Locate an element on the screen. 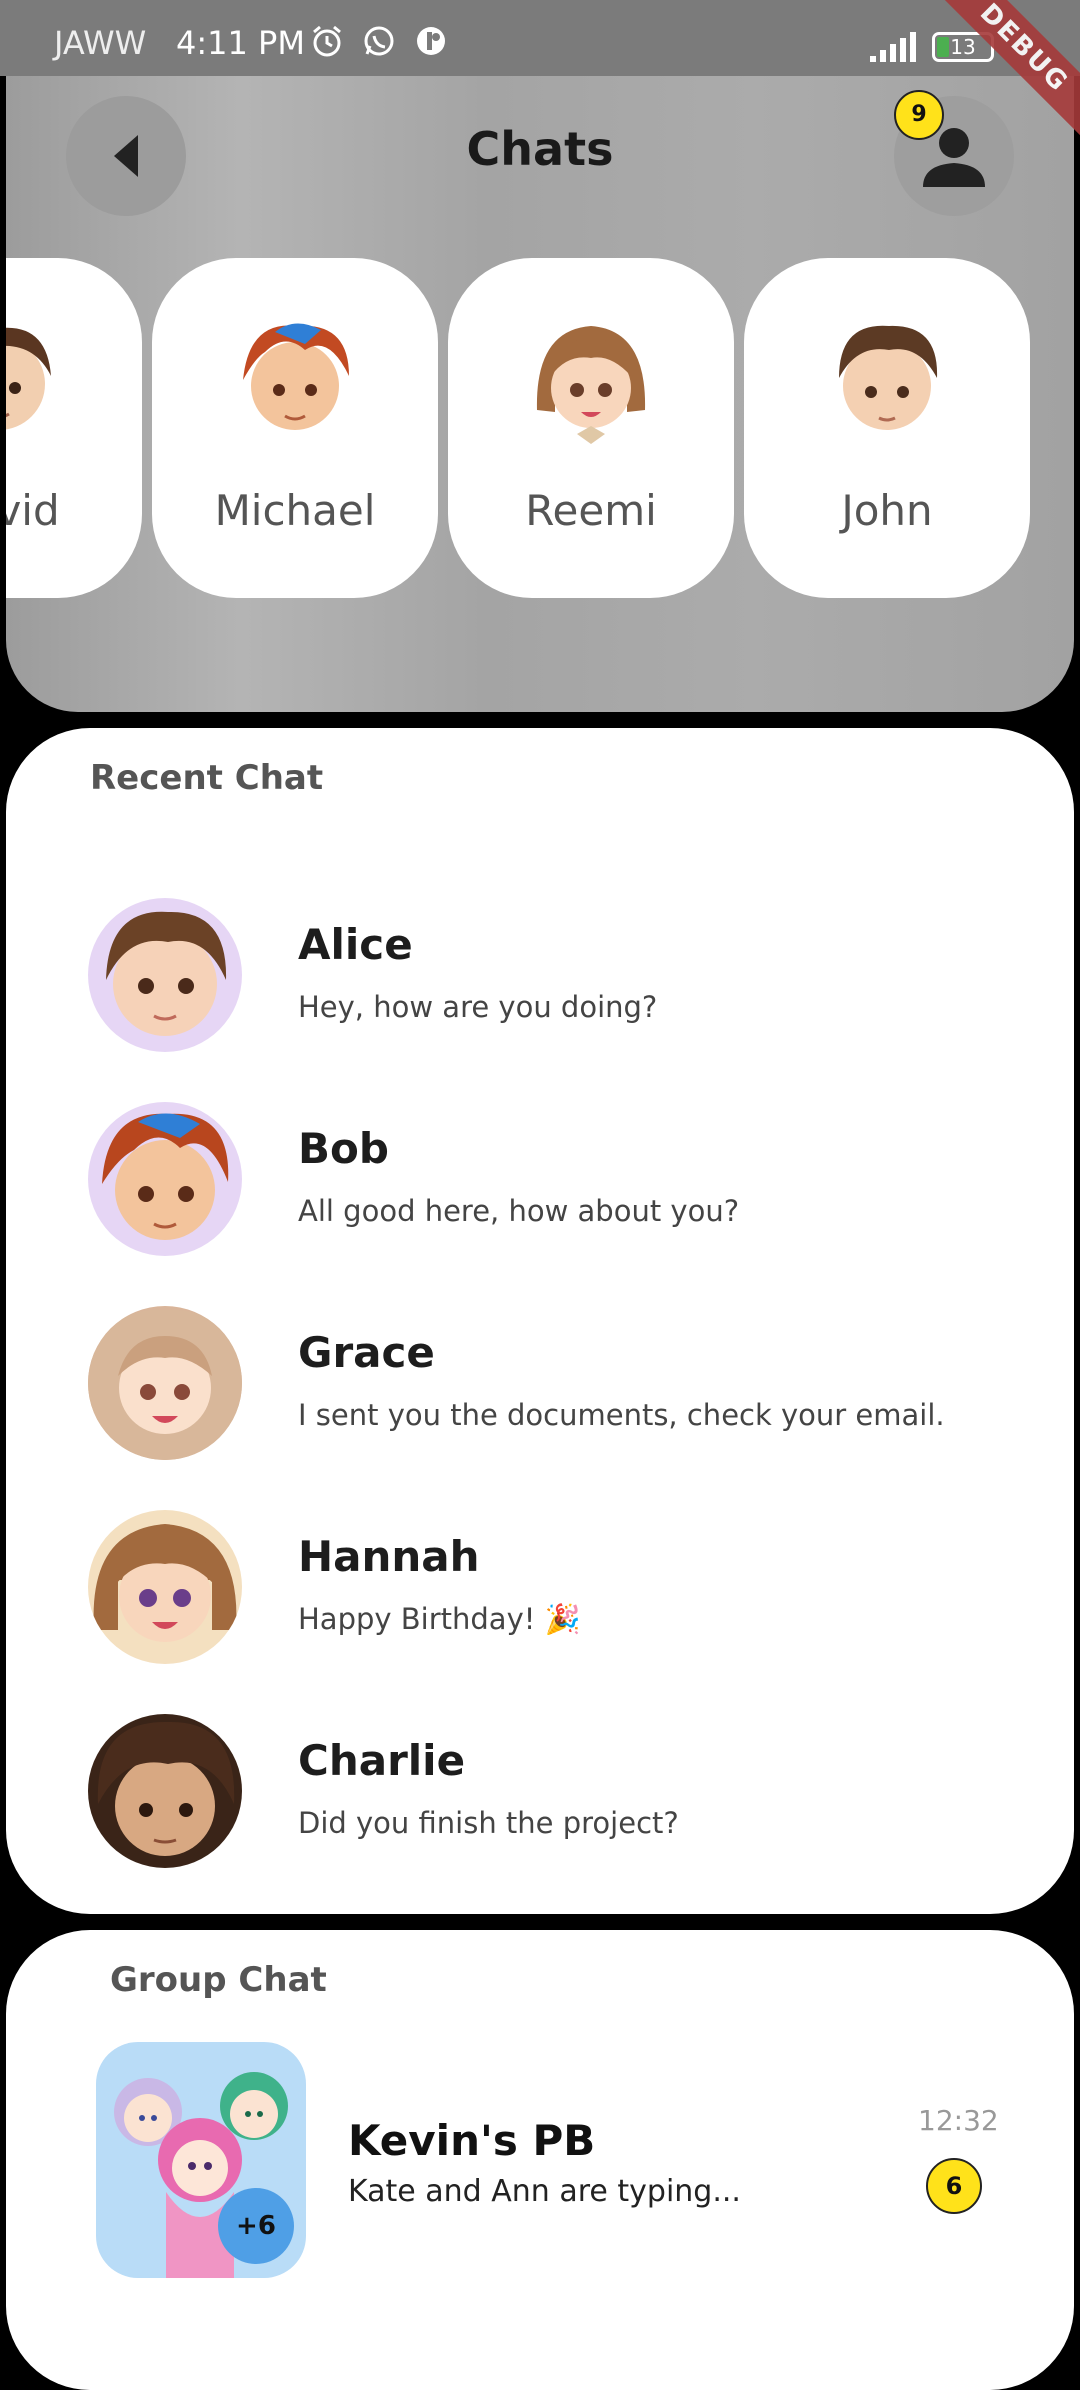 The width and height of the screenshot is (1080, 2390). status-time: 4:11 PM is located at coordinates (240, 43).